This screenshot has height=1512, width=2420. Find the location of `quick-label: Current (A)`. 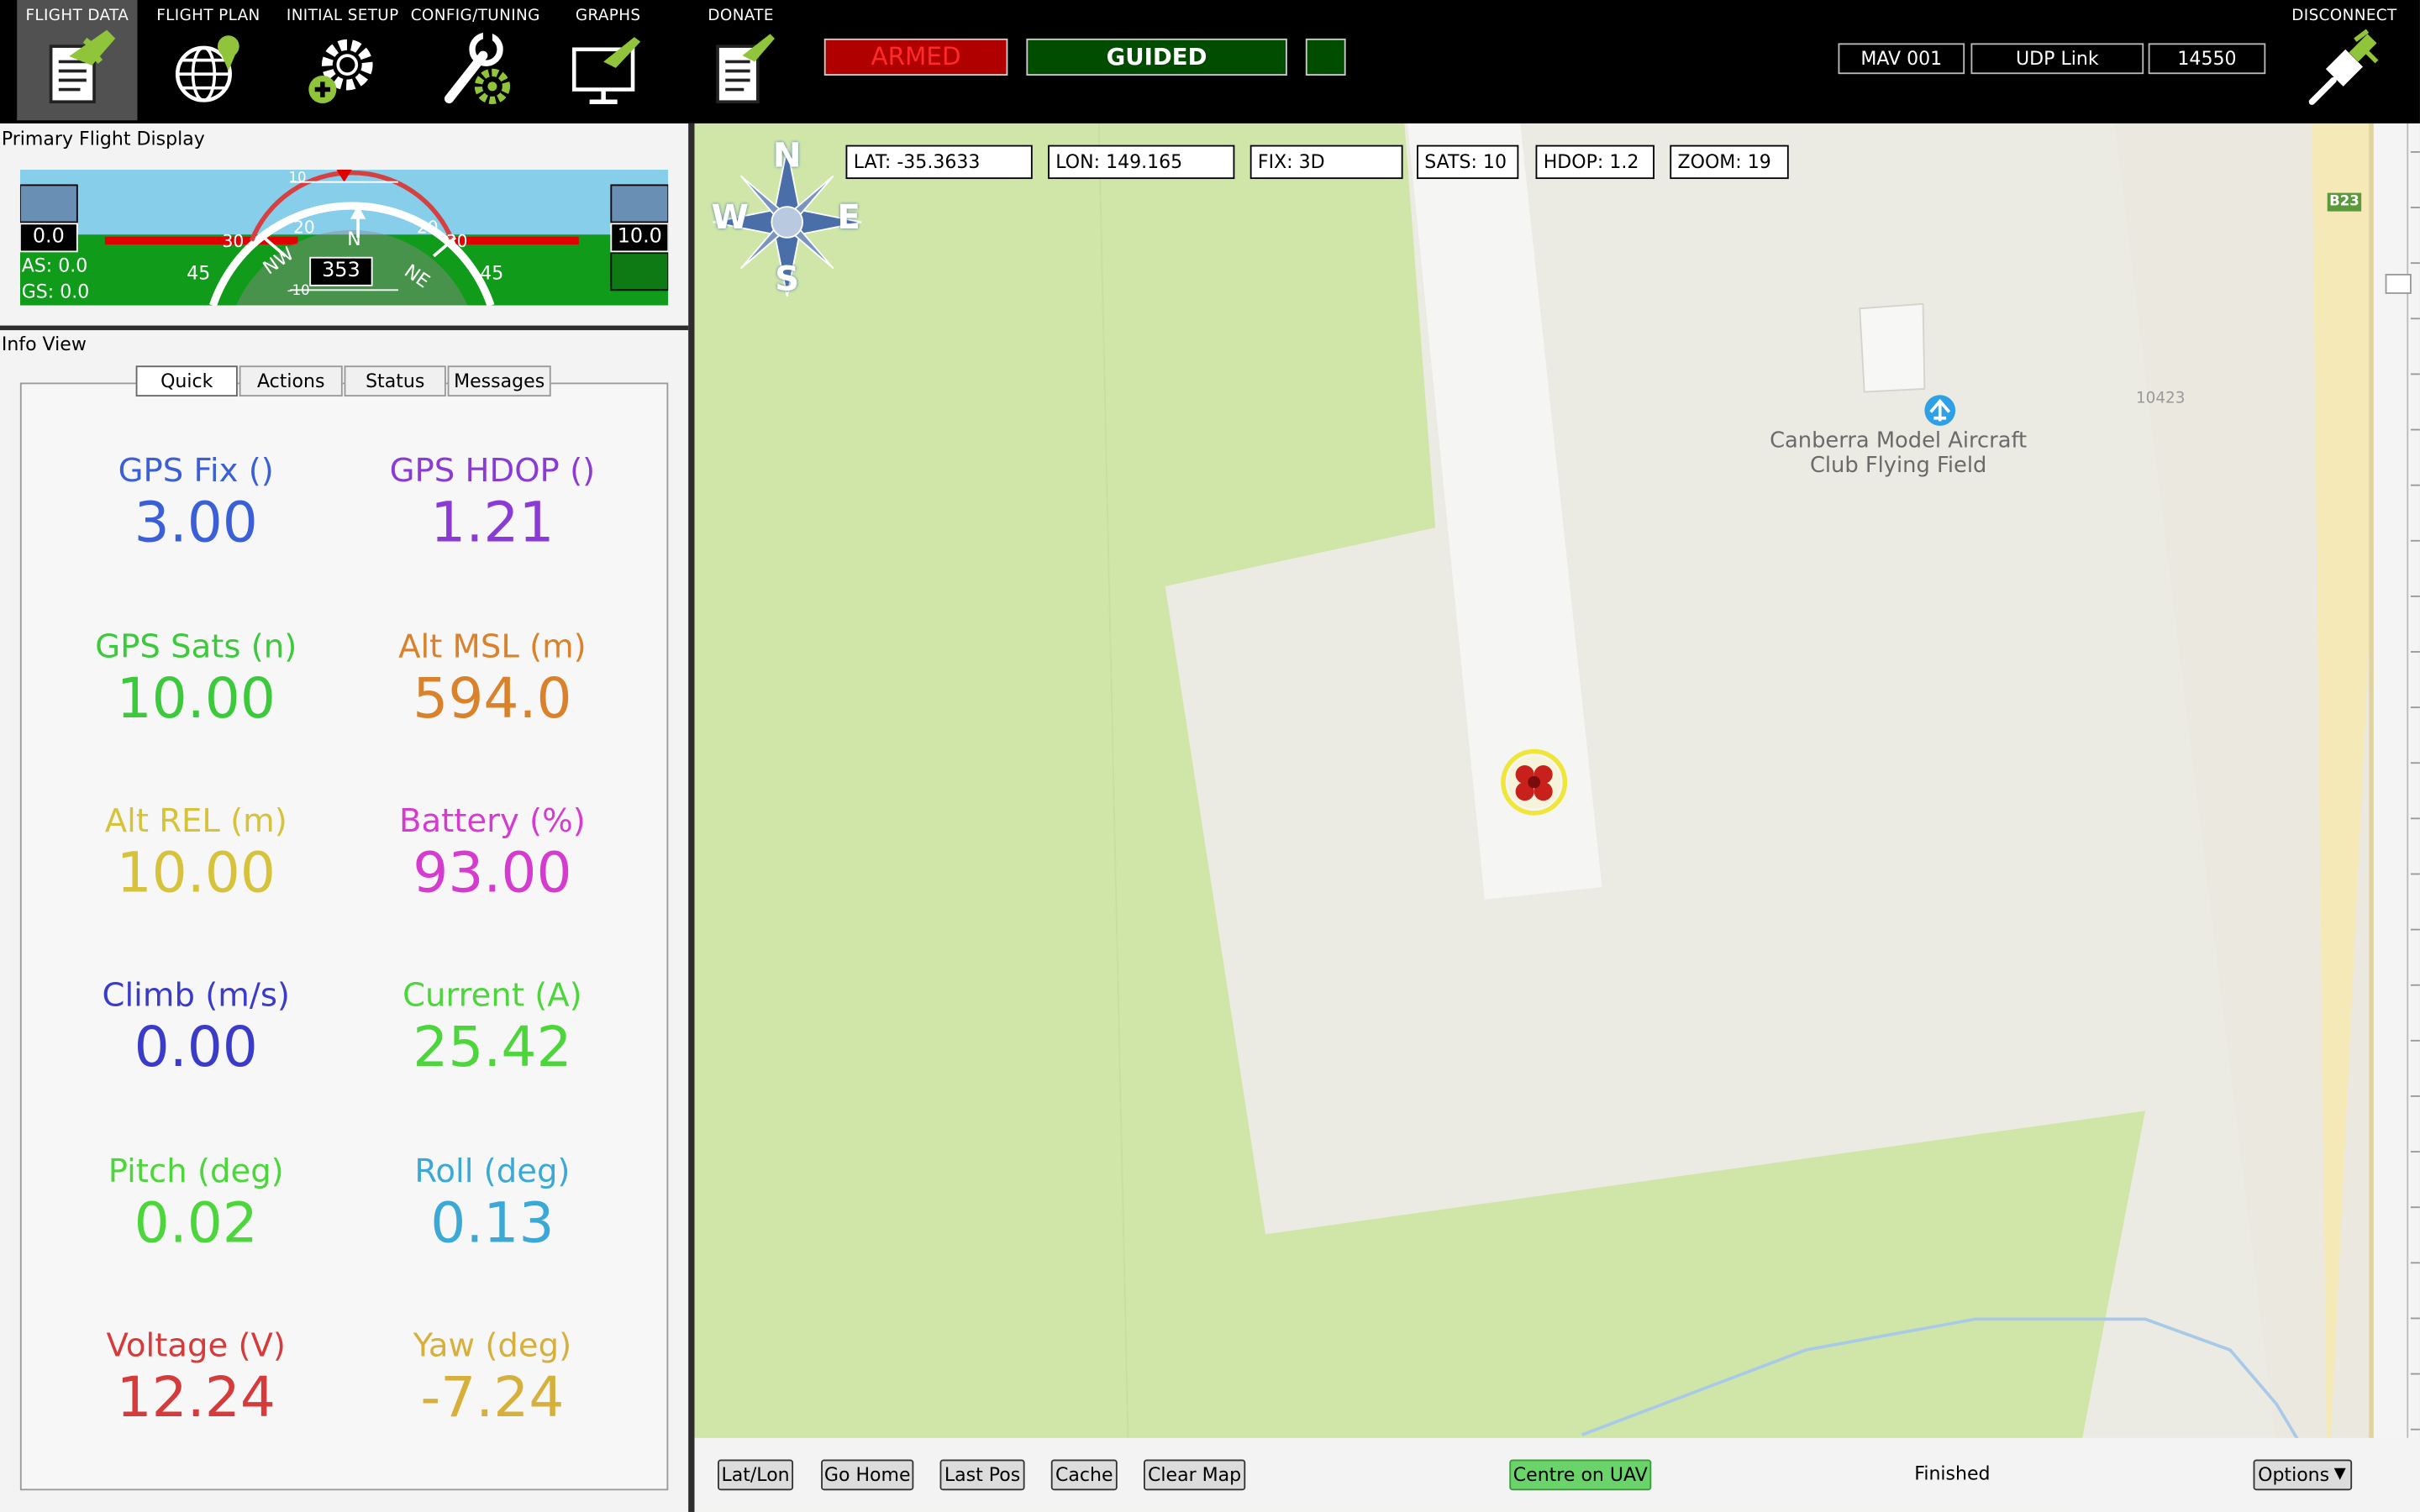

quick-label: Current (A) is located at coordinates (492, 995).